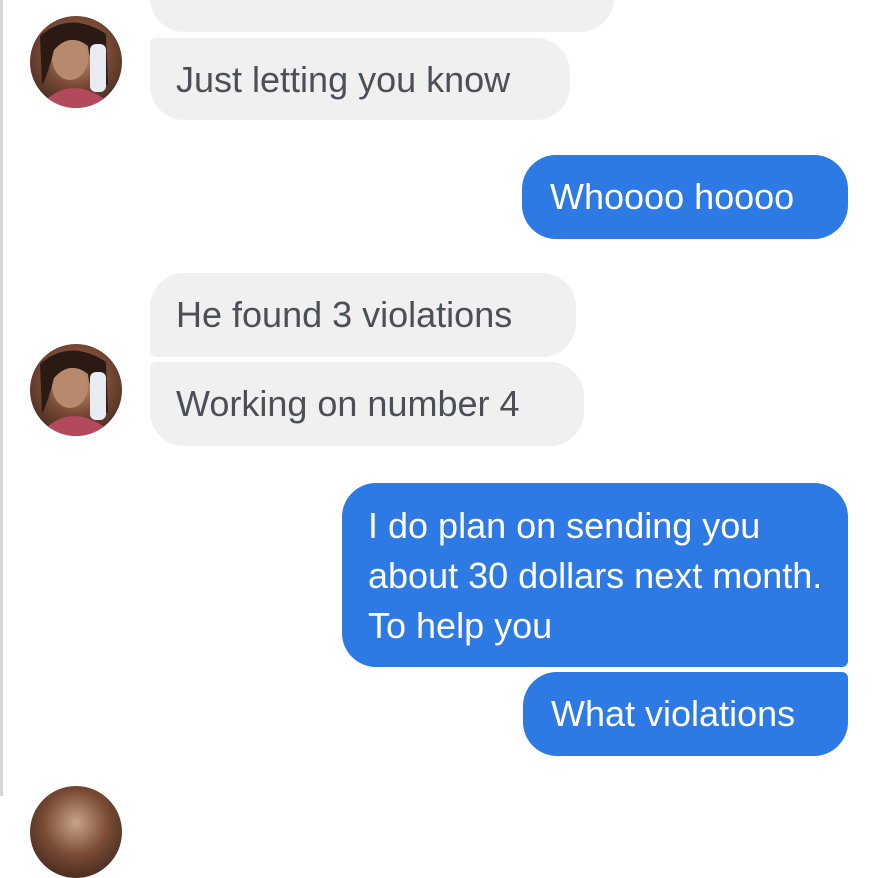  Describe the element at coordinates (344, 314) in the screenshot. I see `message-text: He found 3 violations` at that location.